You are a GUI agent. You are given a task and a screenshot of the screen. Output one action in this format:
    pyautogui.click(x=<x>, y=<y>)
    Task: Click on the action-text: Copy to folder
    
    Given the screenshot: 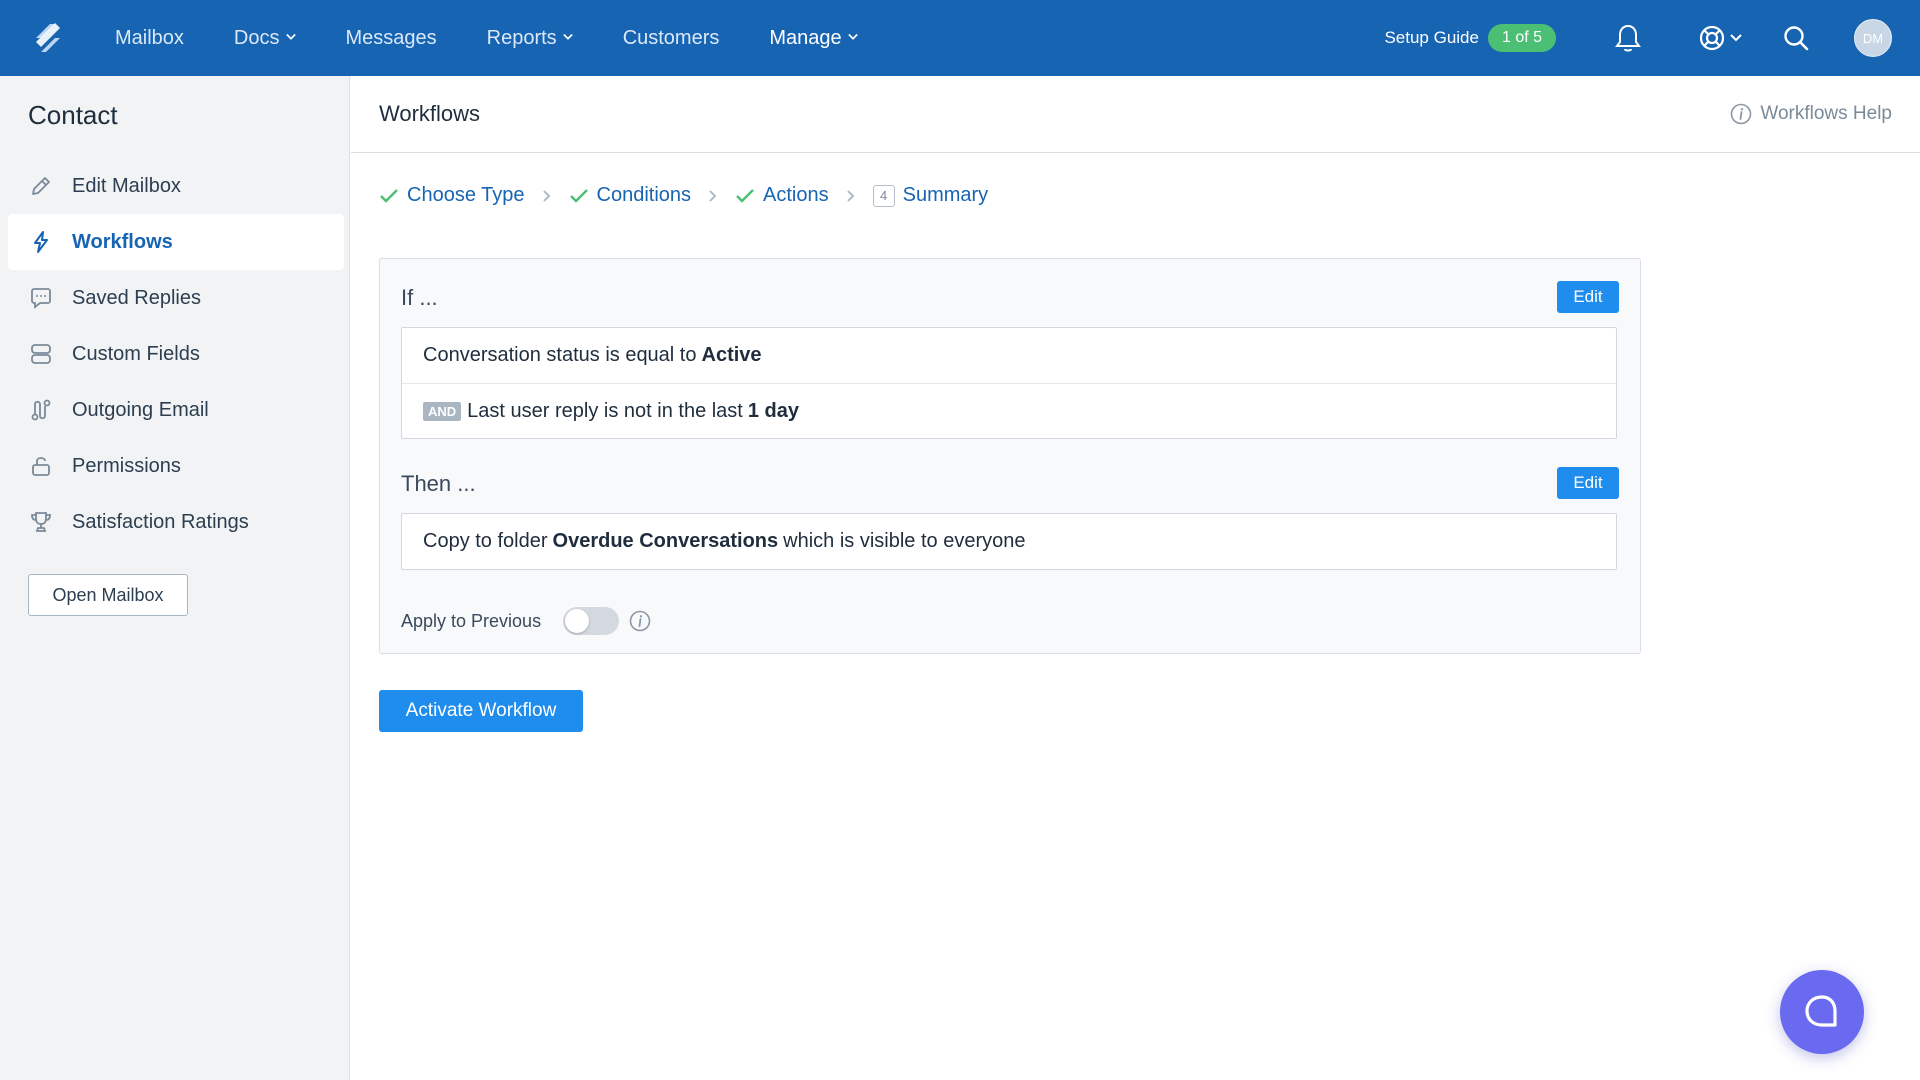 What is the action you would take?
    pyautogui.click(x=485, y=541)
    